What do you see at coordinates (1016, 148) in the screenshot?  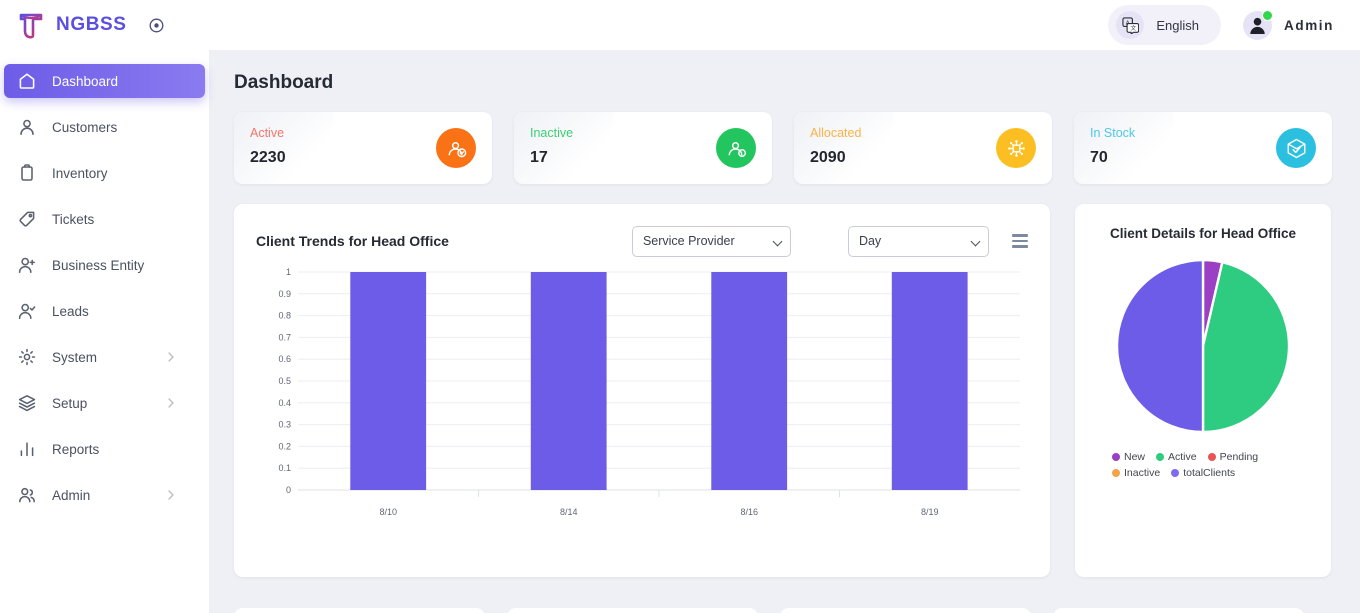 I see `network-node-icon` at bounding box center [1016, 148].